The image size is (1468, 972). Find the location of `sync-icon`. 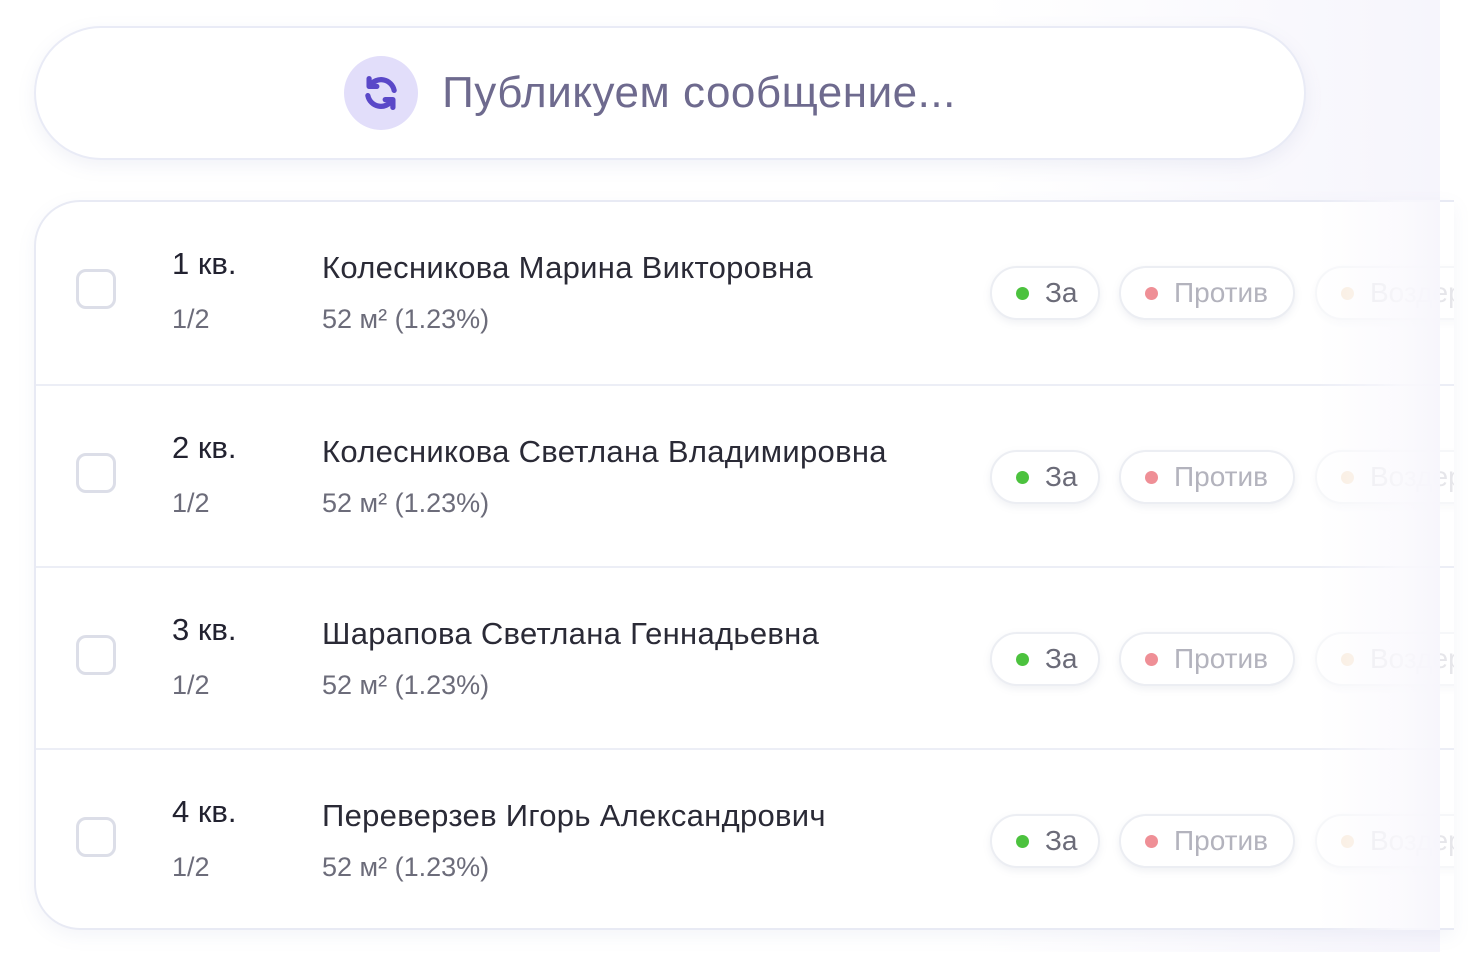

sync-icon is located at coordinates (381, 93).